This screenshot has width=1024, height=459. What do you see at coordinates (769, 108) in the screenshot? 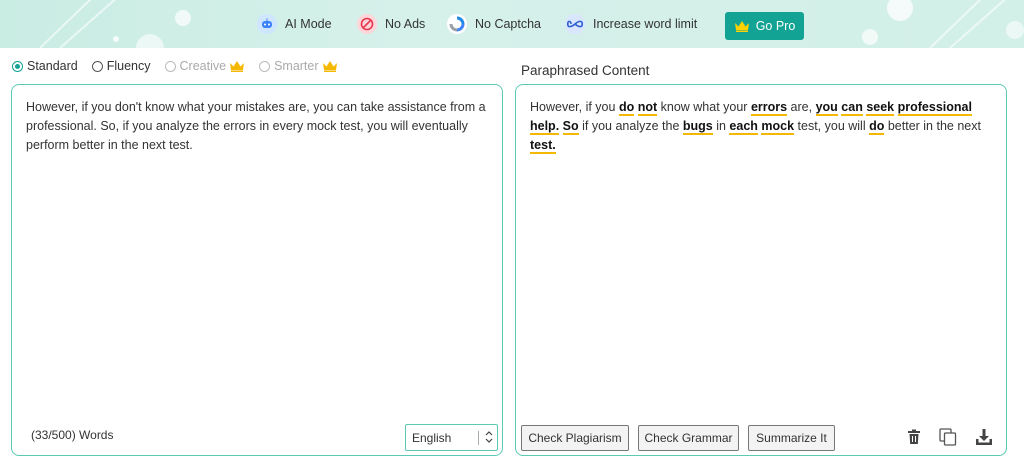
I see `changed-word: errors` at bounding box center [769, 108].